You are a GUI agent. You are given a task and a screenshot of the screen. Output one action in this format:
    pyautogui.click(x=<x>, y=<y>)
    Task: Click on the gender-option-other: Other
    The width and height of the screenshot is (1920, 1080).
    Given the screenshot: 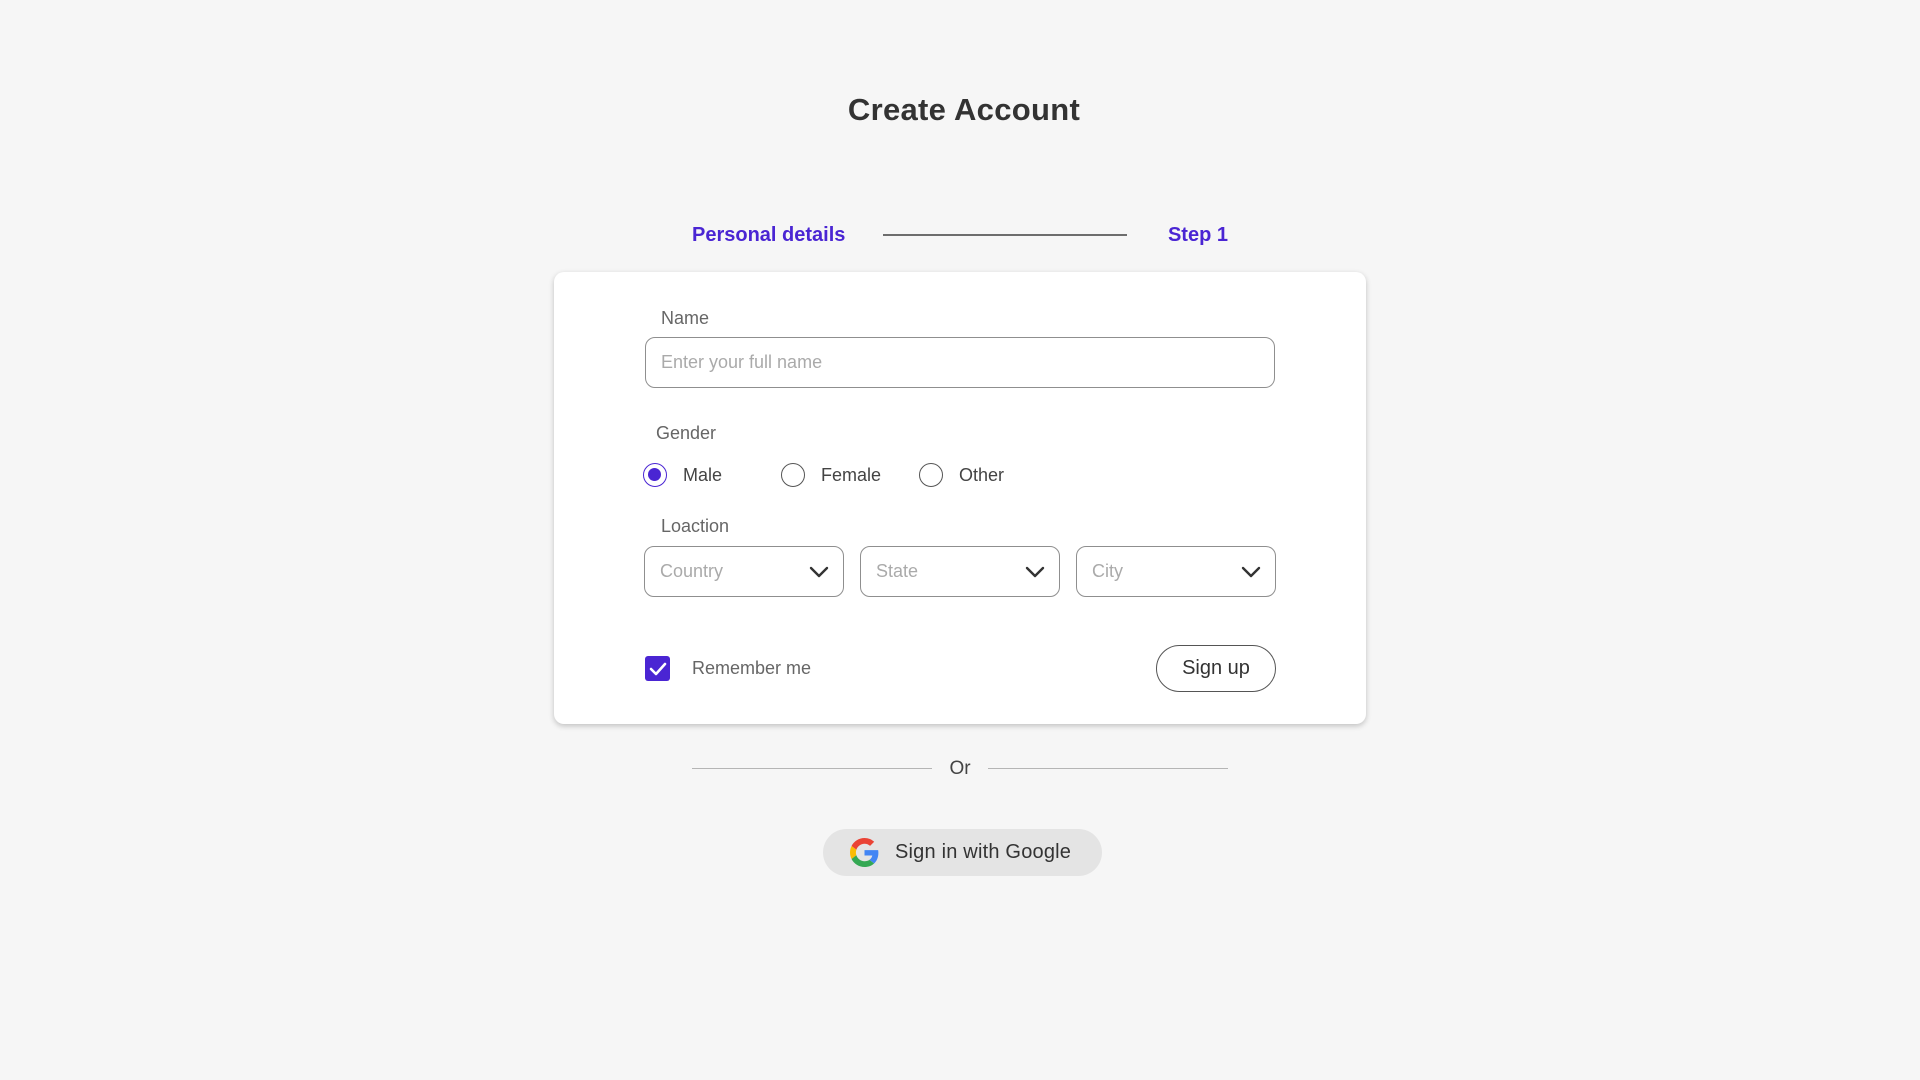 What is the action you would take?
    pyautogui.click(x=961, y=475)
    